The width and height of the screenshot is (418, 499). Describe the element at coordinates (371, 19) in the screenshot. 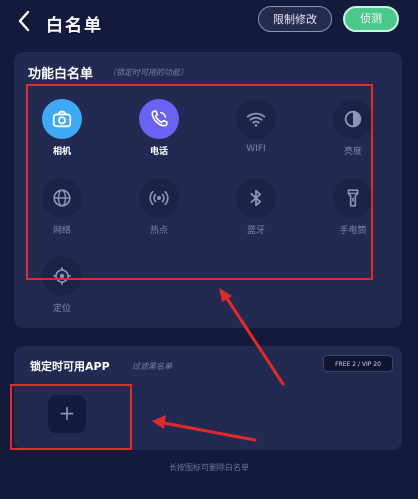

I see `detect-button: 侦测` at that location.